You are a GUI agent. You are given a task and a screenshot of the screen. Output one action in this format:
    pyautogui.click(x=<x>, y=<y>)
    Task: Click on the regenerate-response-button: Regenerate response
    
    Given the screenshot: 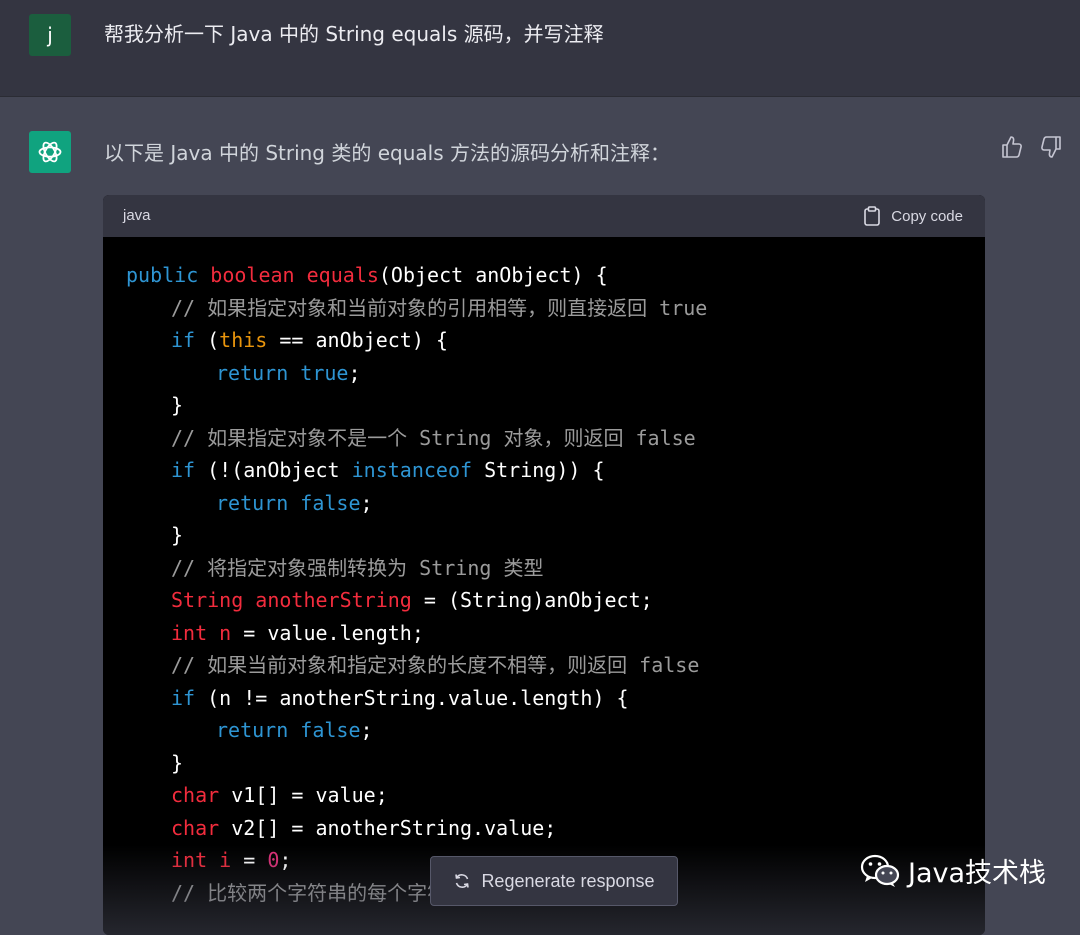 What is the action you would take?
    pyautogui.click(x=554, y=881)
    